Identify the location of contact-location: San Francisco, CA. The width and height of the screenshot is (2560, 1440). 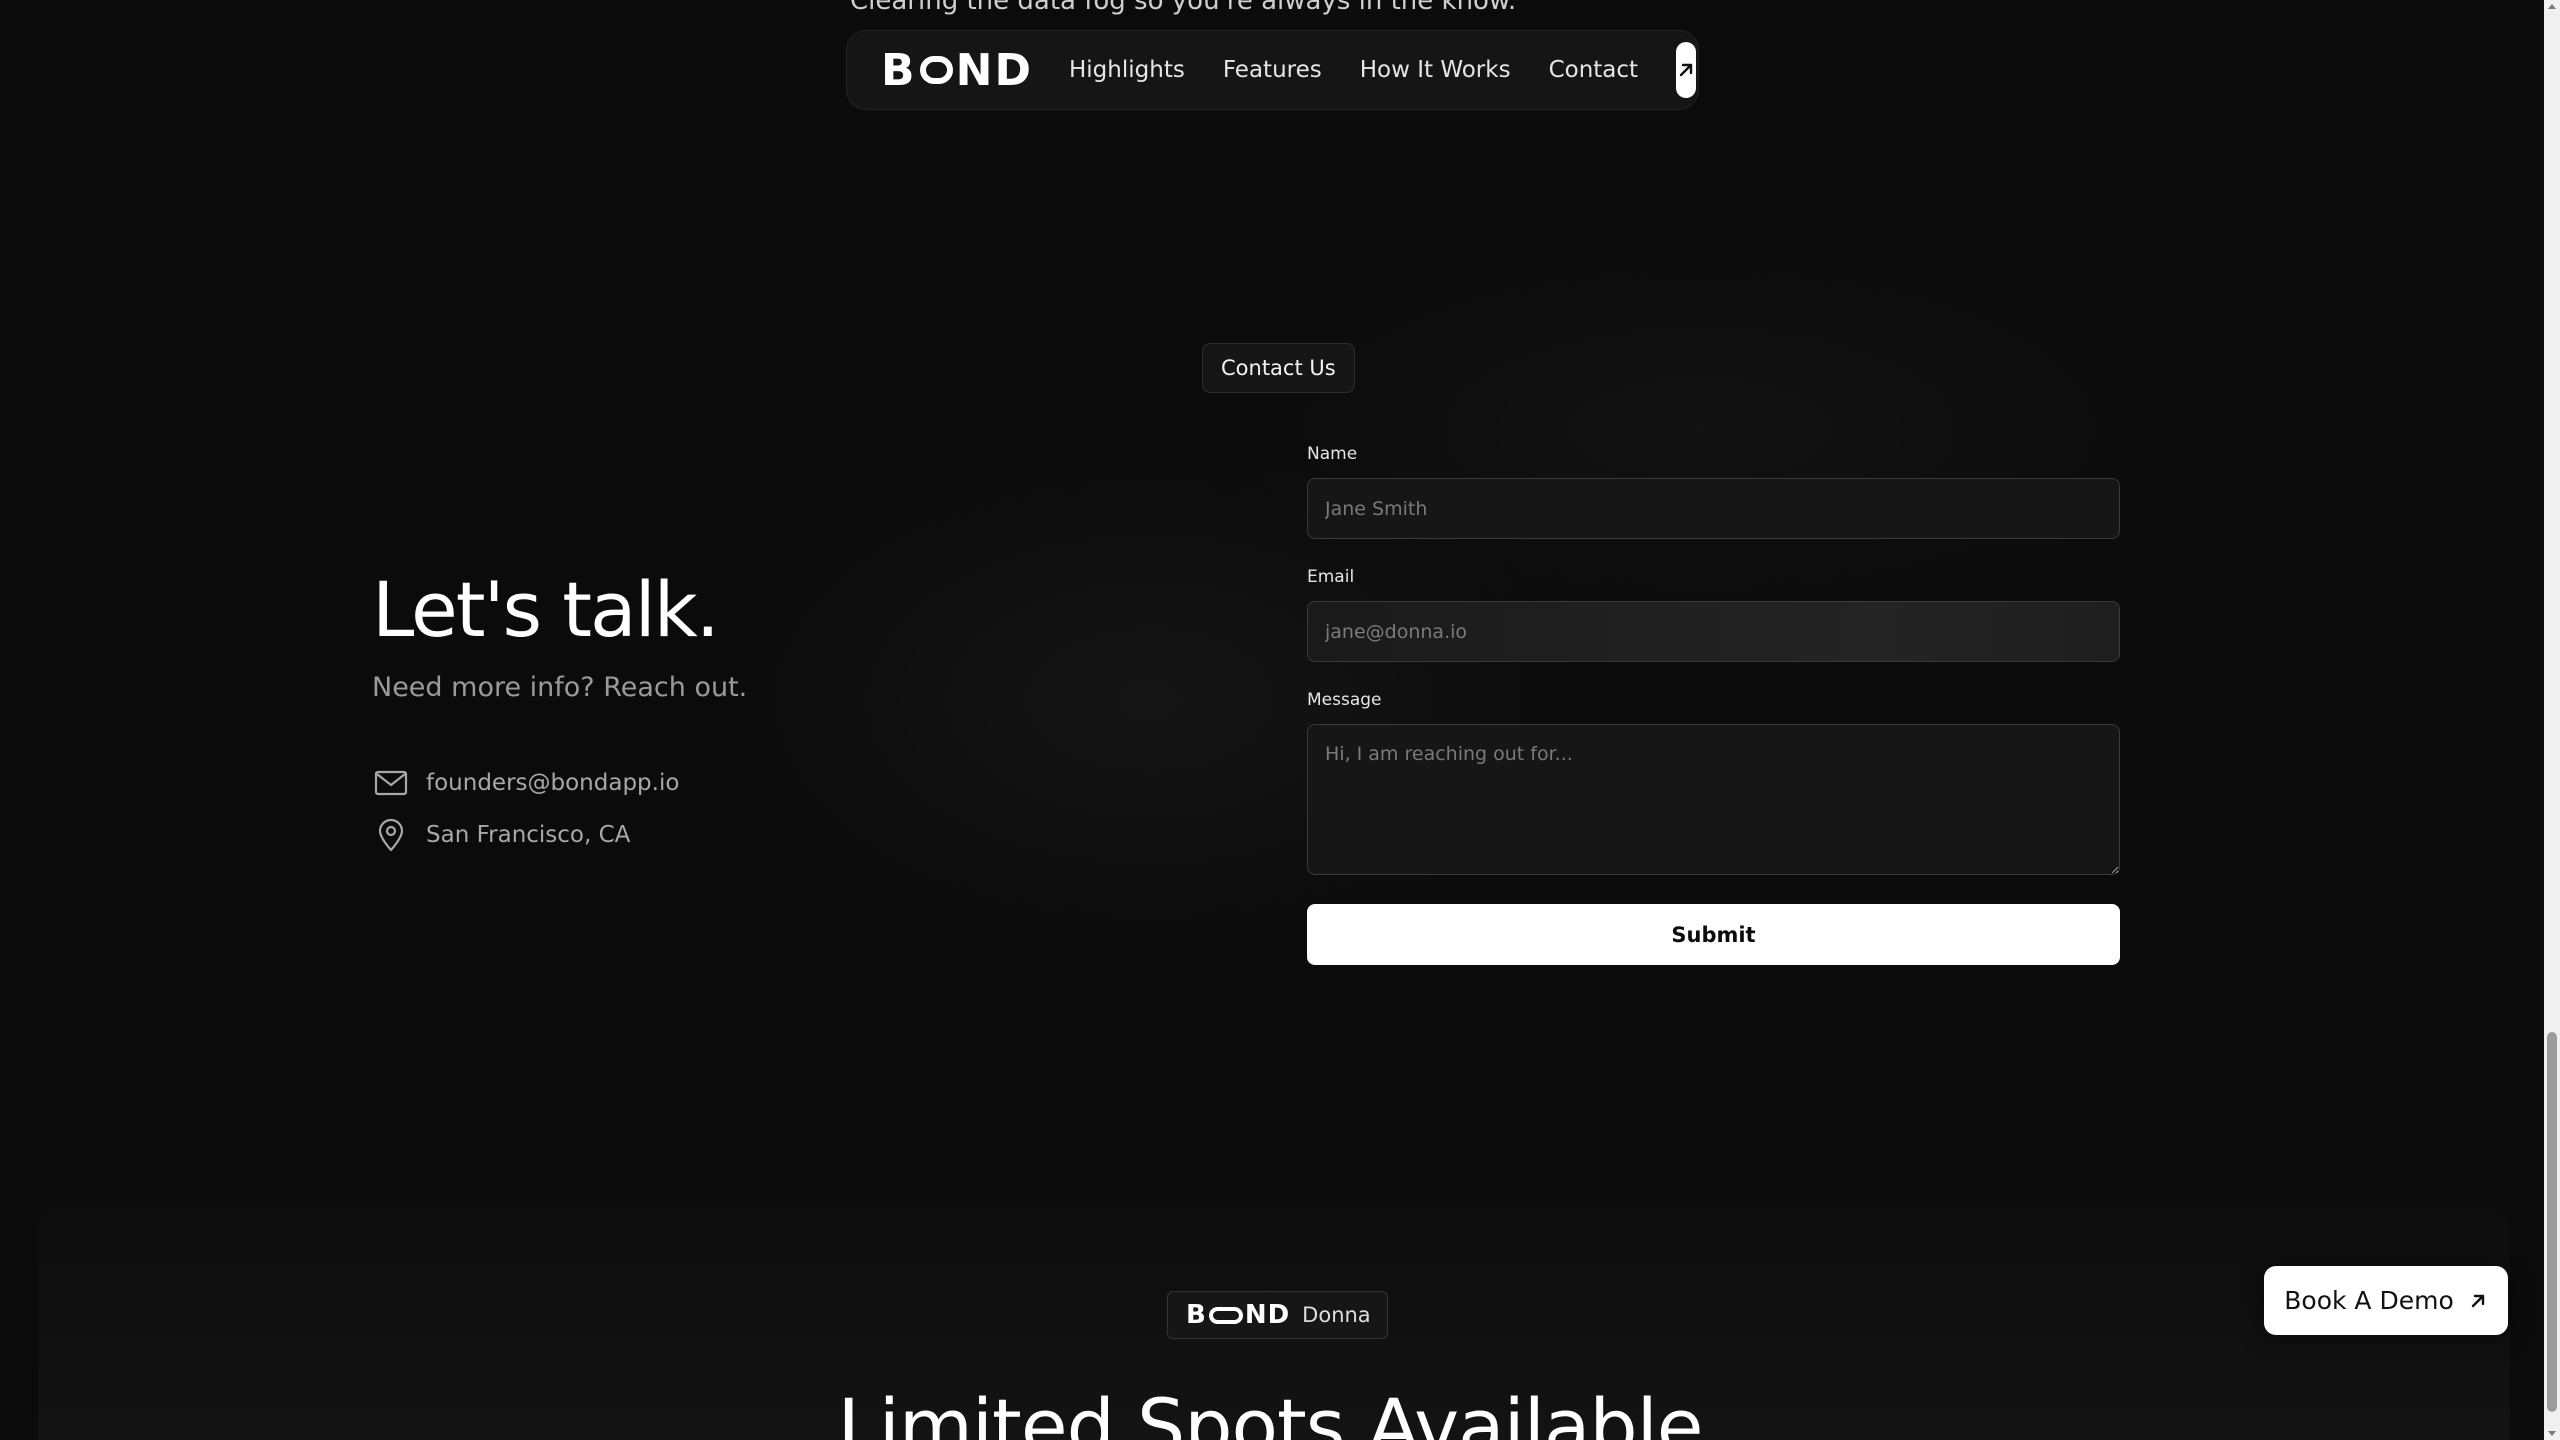
(528, 835).